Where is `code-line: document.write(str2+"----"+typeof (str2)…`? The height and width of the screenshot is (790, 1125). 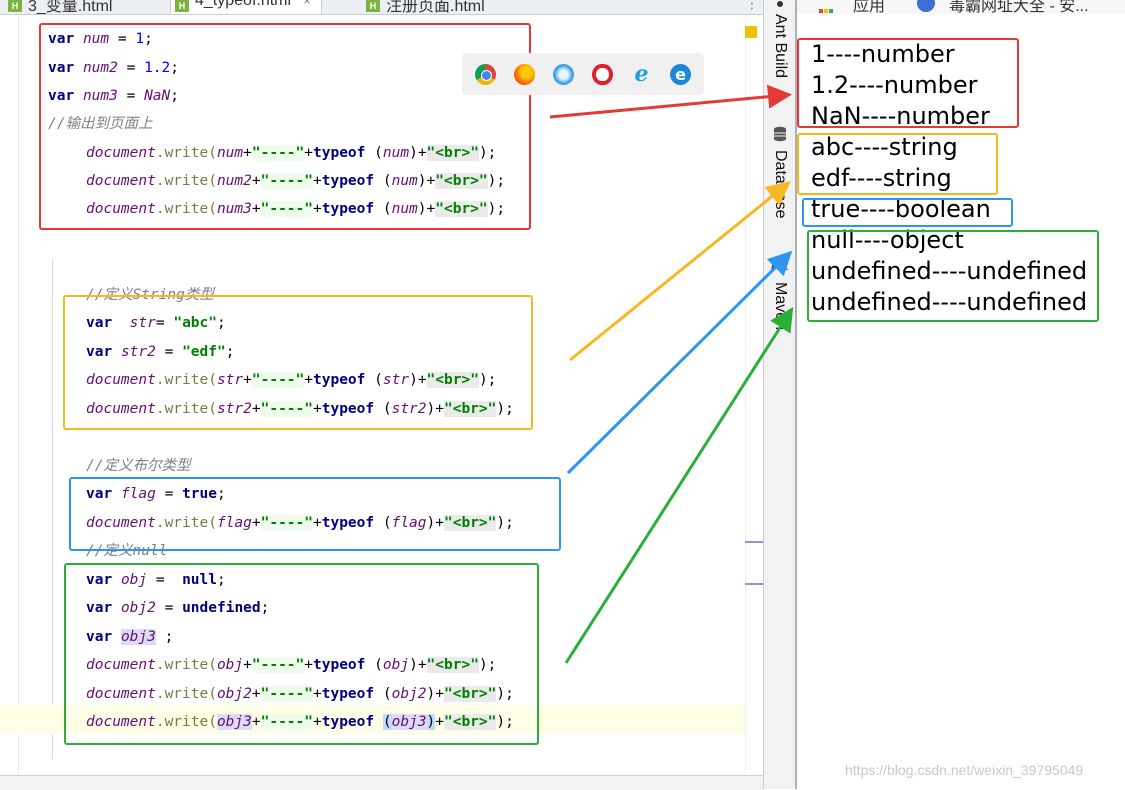
code-line: document.write(str2+"----"+typeof (str2)… is located at coordinates (300, 409).